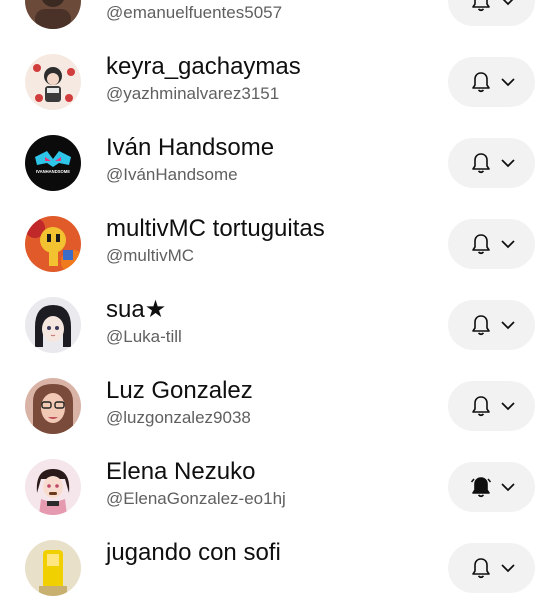 This screenshot has height=608, width=560. I want to click on channel-name: sua★, so click(136, 310).